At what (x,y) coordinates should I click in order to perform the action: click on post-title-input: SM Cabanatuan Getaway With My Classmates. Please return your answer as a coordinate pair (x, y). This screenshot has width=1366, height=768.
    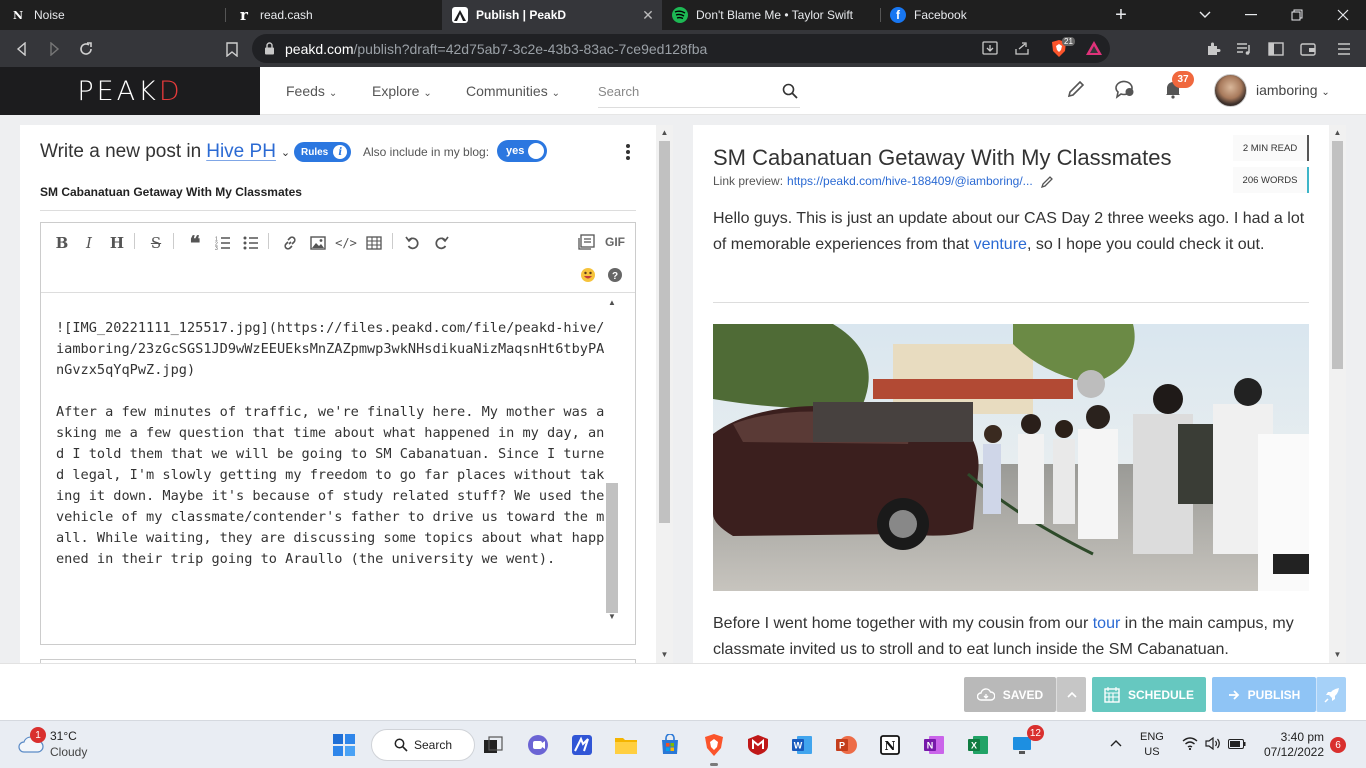
    Looking at the image, I should click on (338, 198).